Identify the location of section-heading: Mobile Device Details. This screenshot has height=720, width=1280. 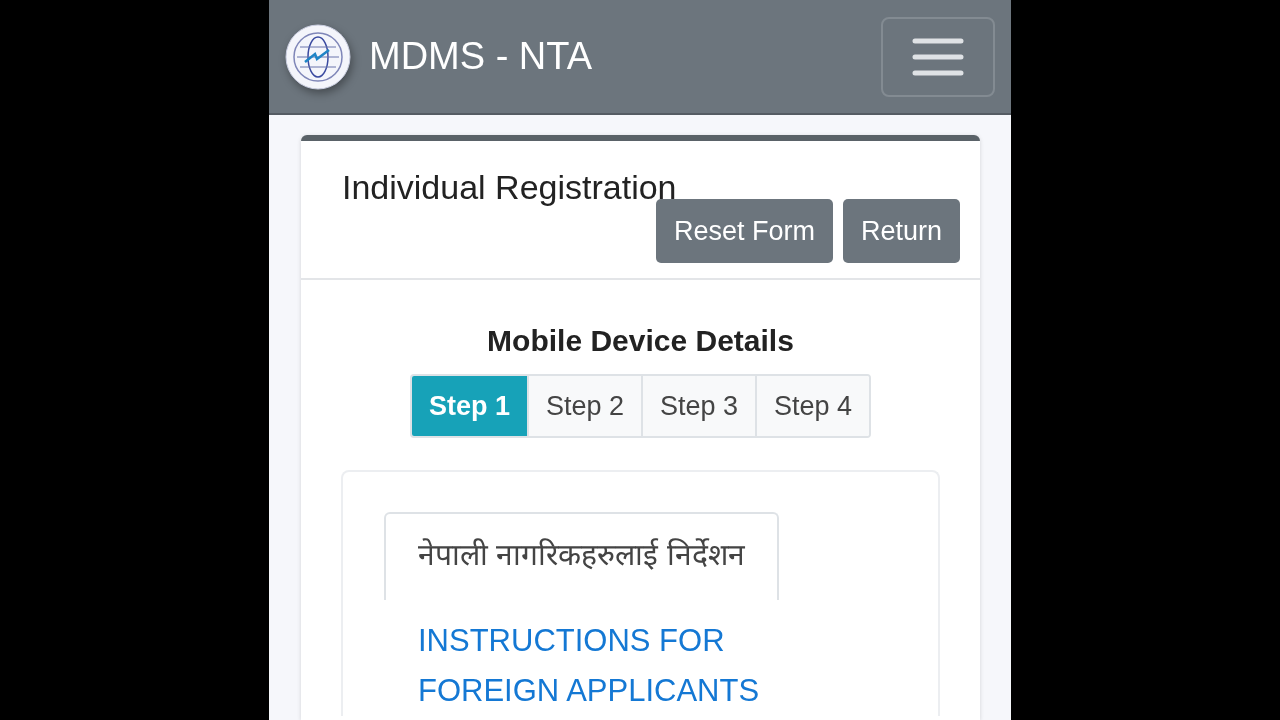
(640, 341).